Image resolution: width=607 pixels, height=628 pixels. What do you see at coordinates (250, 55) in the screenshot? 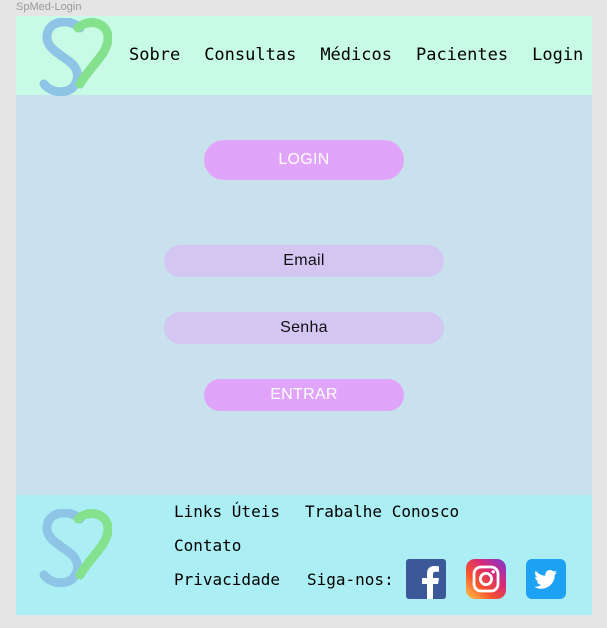
I see `nav-consultas: Consultas` at bounding box center [250, 55].